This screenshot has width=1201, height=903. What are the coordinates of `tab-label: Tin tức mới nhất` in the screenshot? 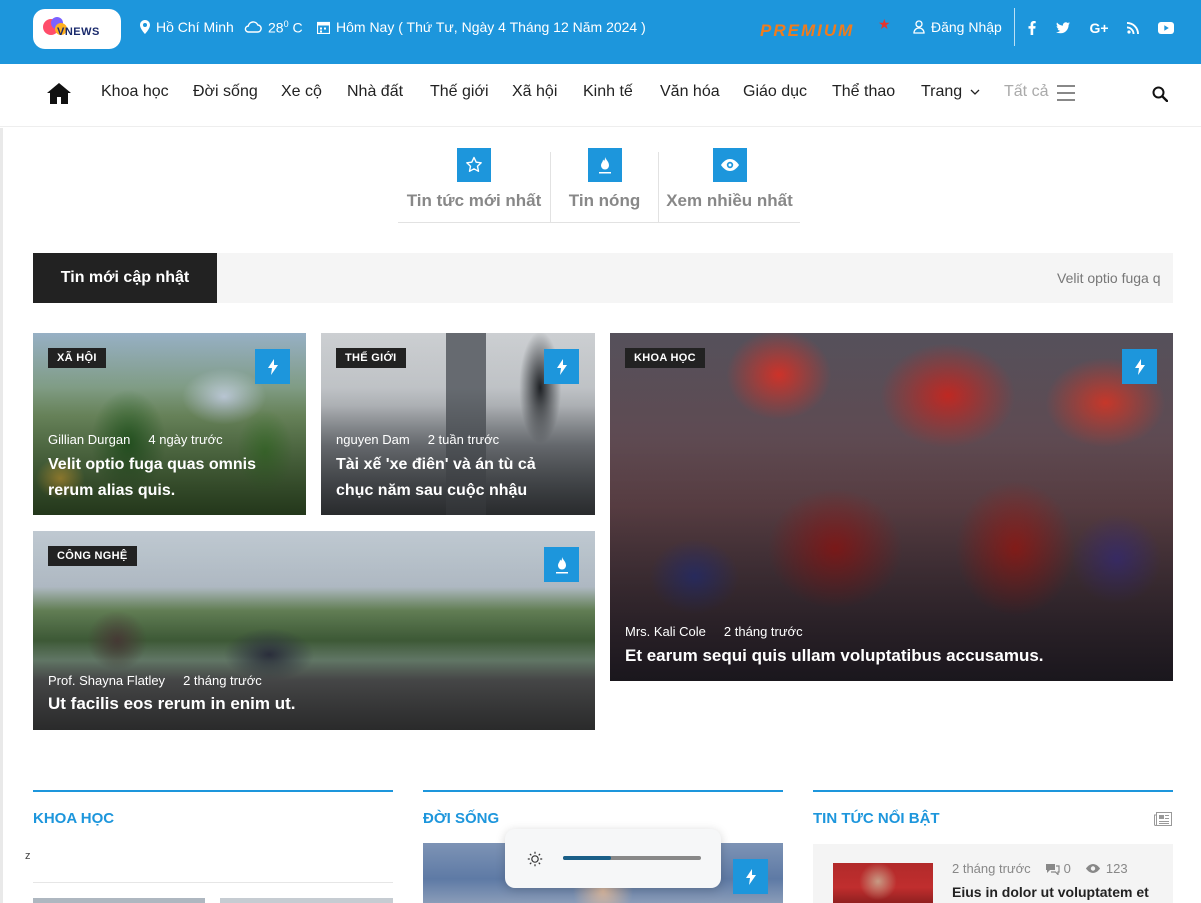 It's located at (474, 200).